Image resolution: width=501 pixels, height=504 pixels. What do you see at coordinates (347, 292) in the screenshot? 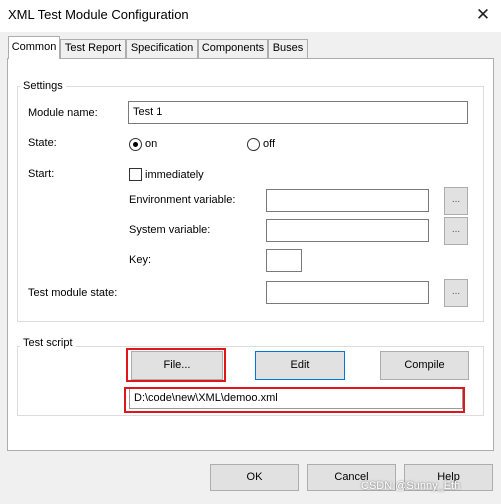
I see `module-state-input` at bounding box center [347, 292].